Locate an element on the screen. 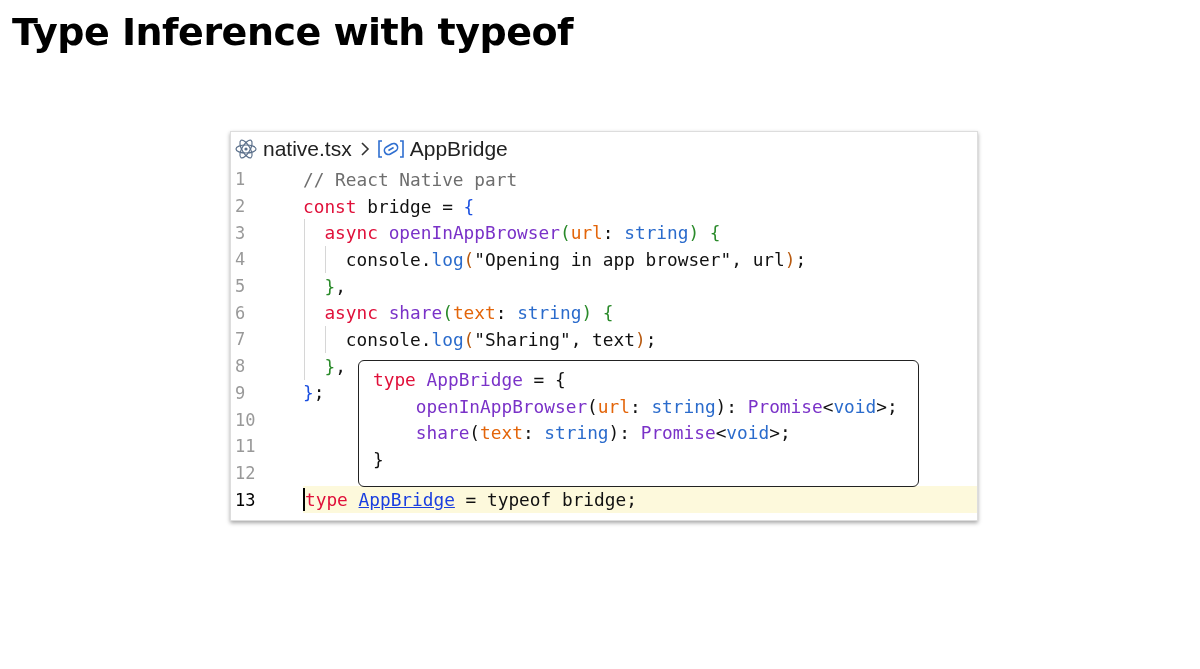  code-line: async share(text: string) { is located at coordinates (468, 313).